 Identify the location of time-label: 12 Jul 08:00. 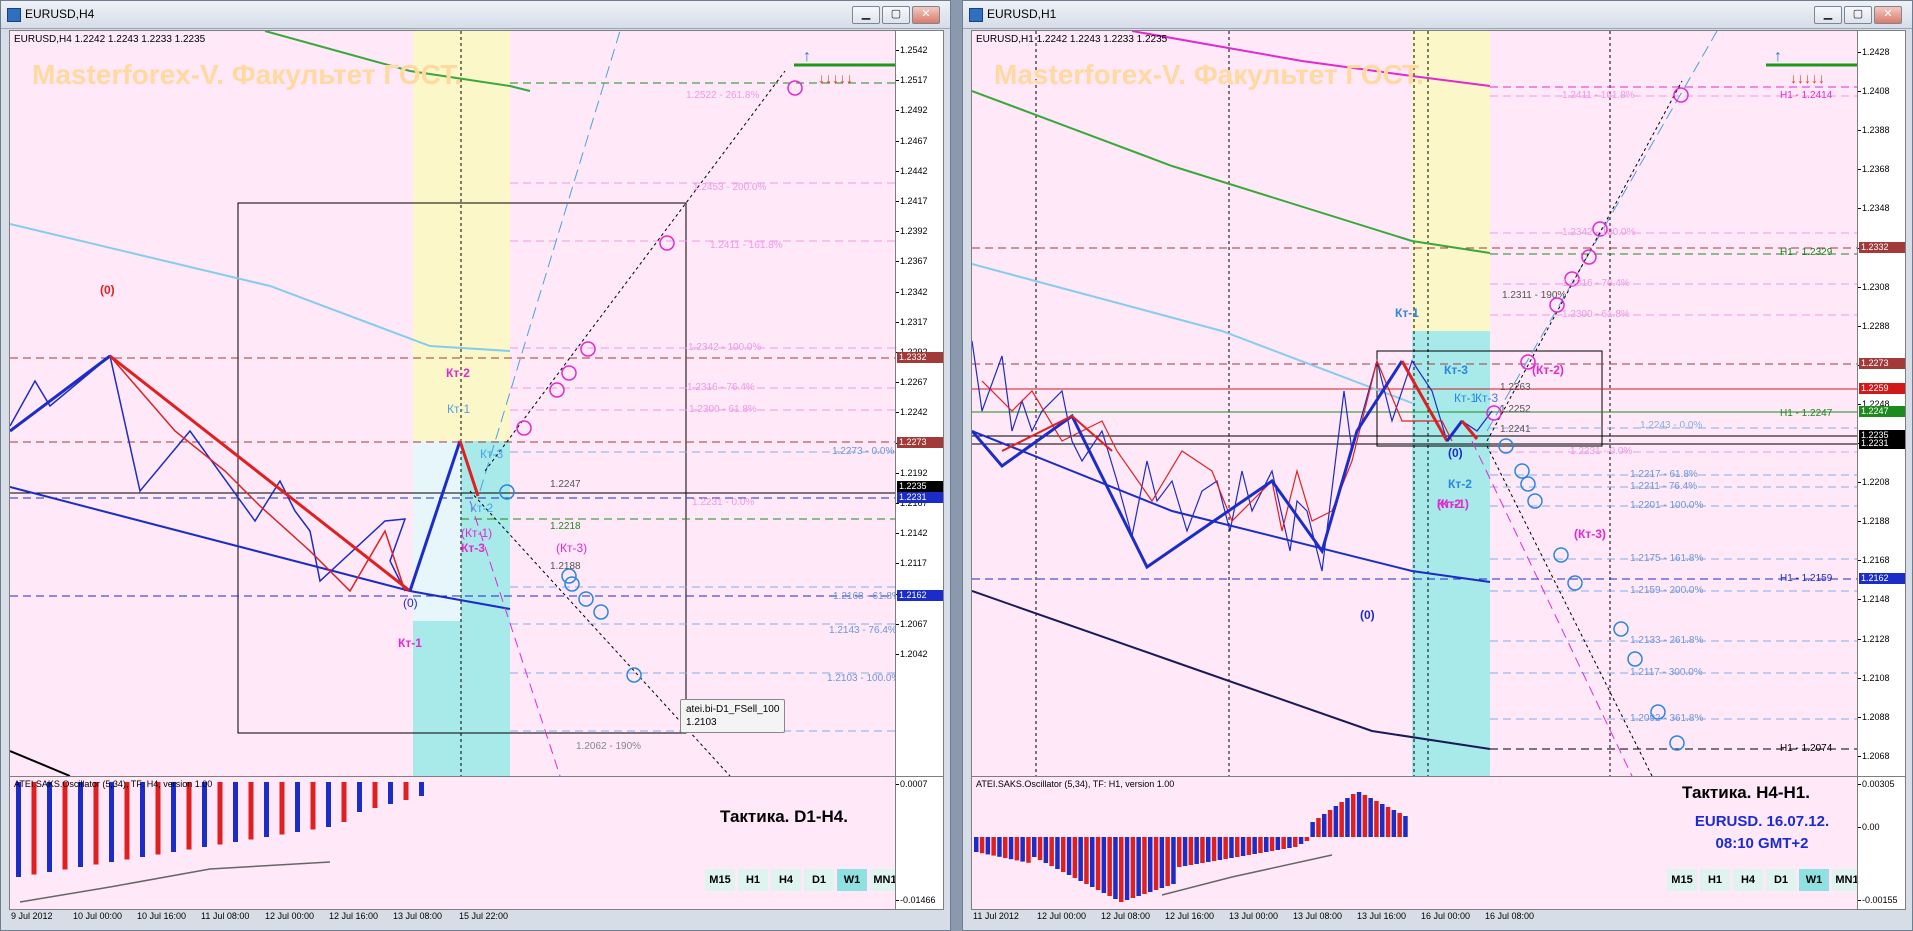
(1126, 916).